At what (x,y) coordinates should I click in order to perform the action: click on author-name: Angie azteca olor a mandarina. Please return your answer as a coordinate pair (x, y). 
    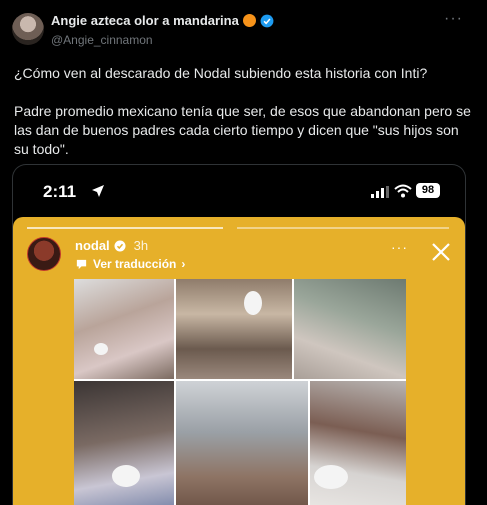
    Looking at the image, I should click on (145, 20).